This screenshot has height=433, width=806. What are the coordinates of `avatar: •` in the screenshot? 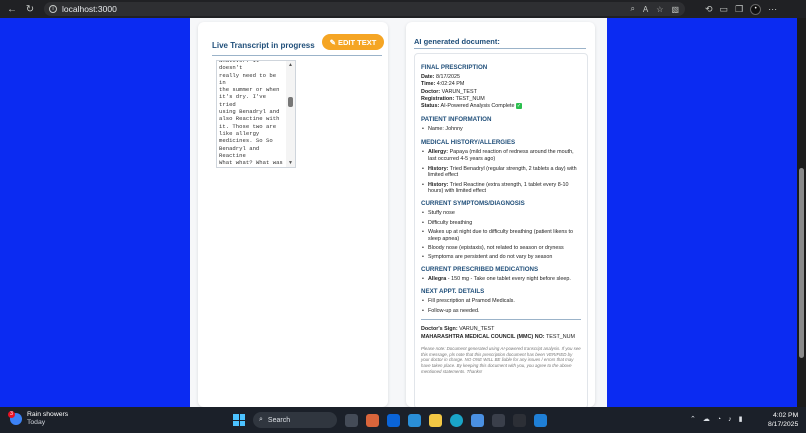 It's located at (756, 9).